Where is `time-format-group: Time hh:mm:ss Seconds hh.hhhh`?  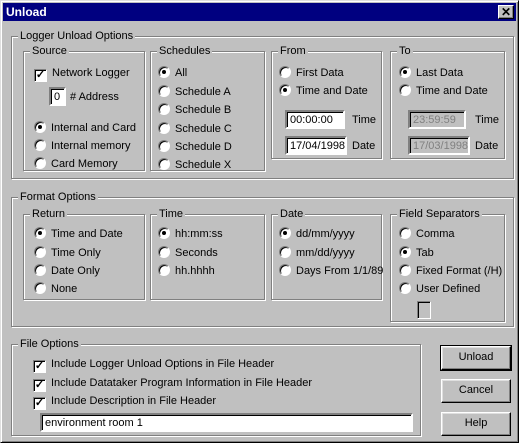 time-format-group: Time hh:mm:ss Seconds hh.hhhh is located at coordinates (207, 254).